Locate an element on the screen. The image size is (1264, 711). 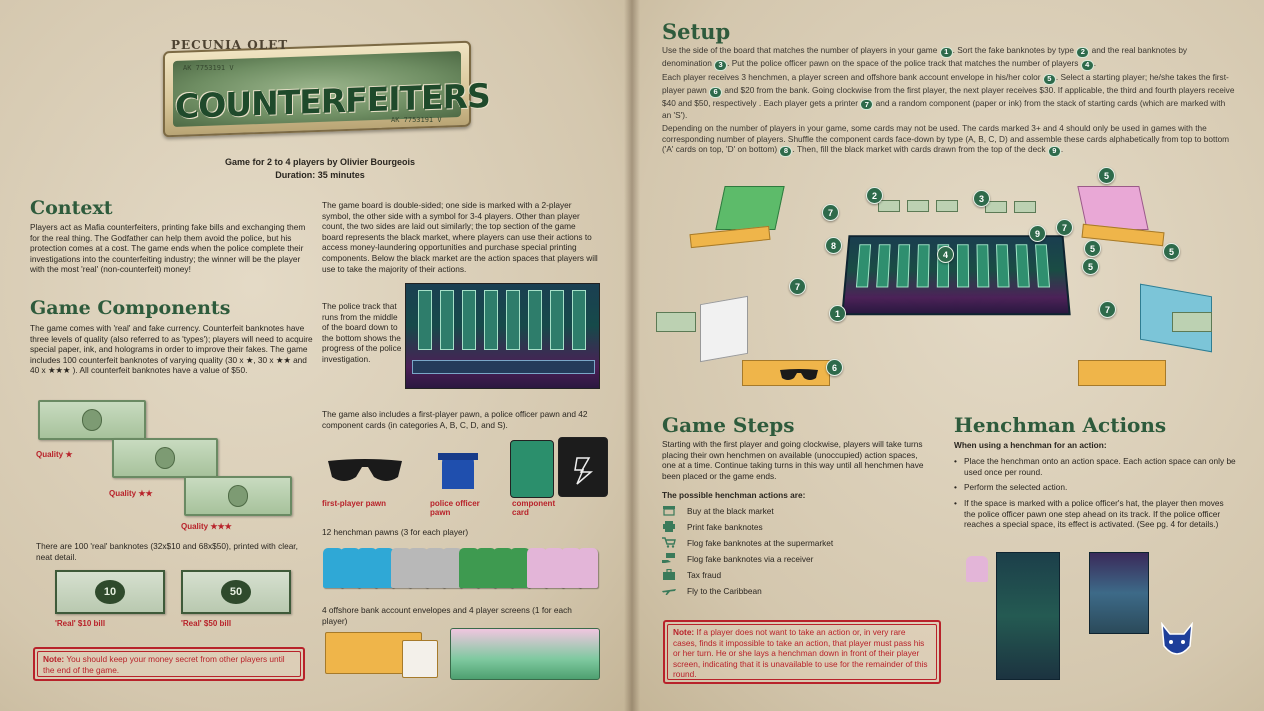
quality-3-label: Quality ★★★ is located at coordinates (206, 526).